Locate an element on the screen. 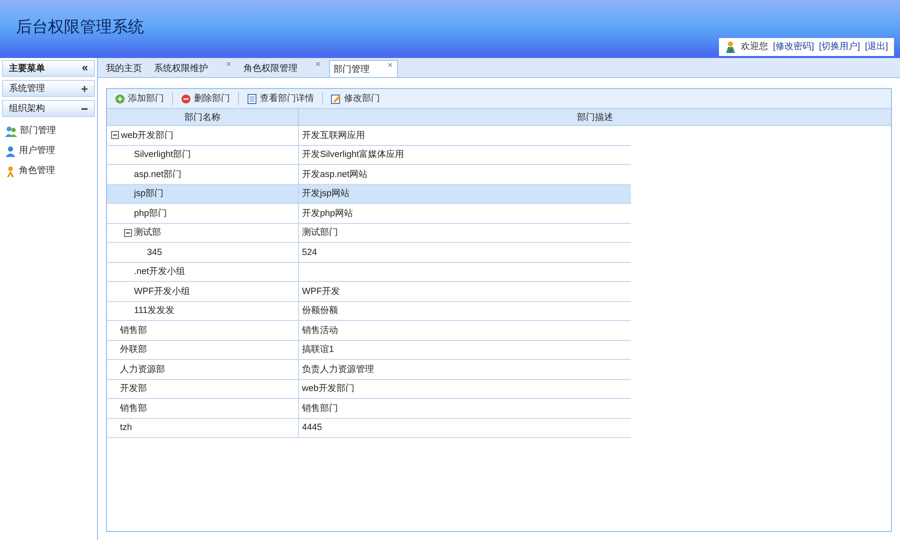  table-cell-text: 开发互联网应用 is located at coordinates (333, 135).